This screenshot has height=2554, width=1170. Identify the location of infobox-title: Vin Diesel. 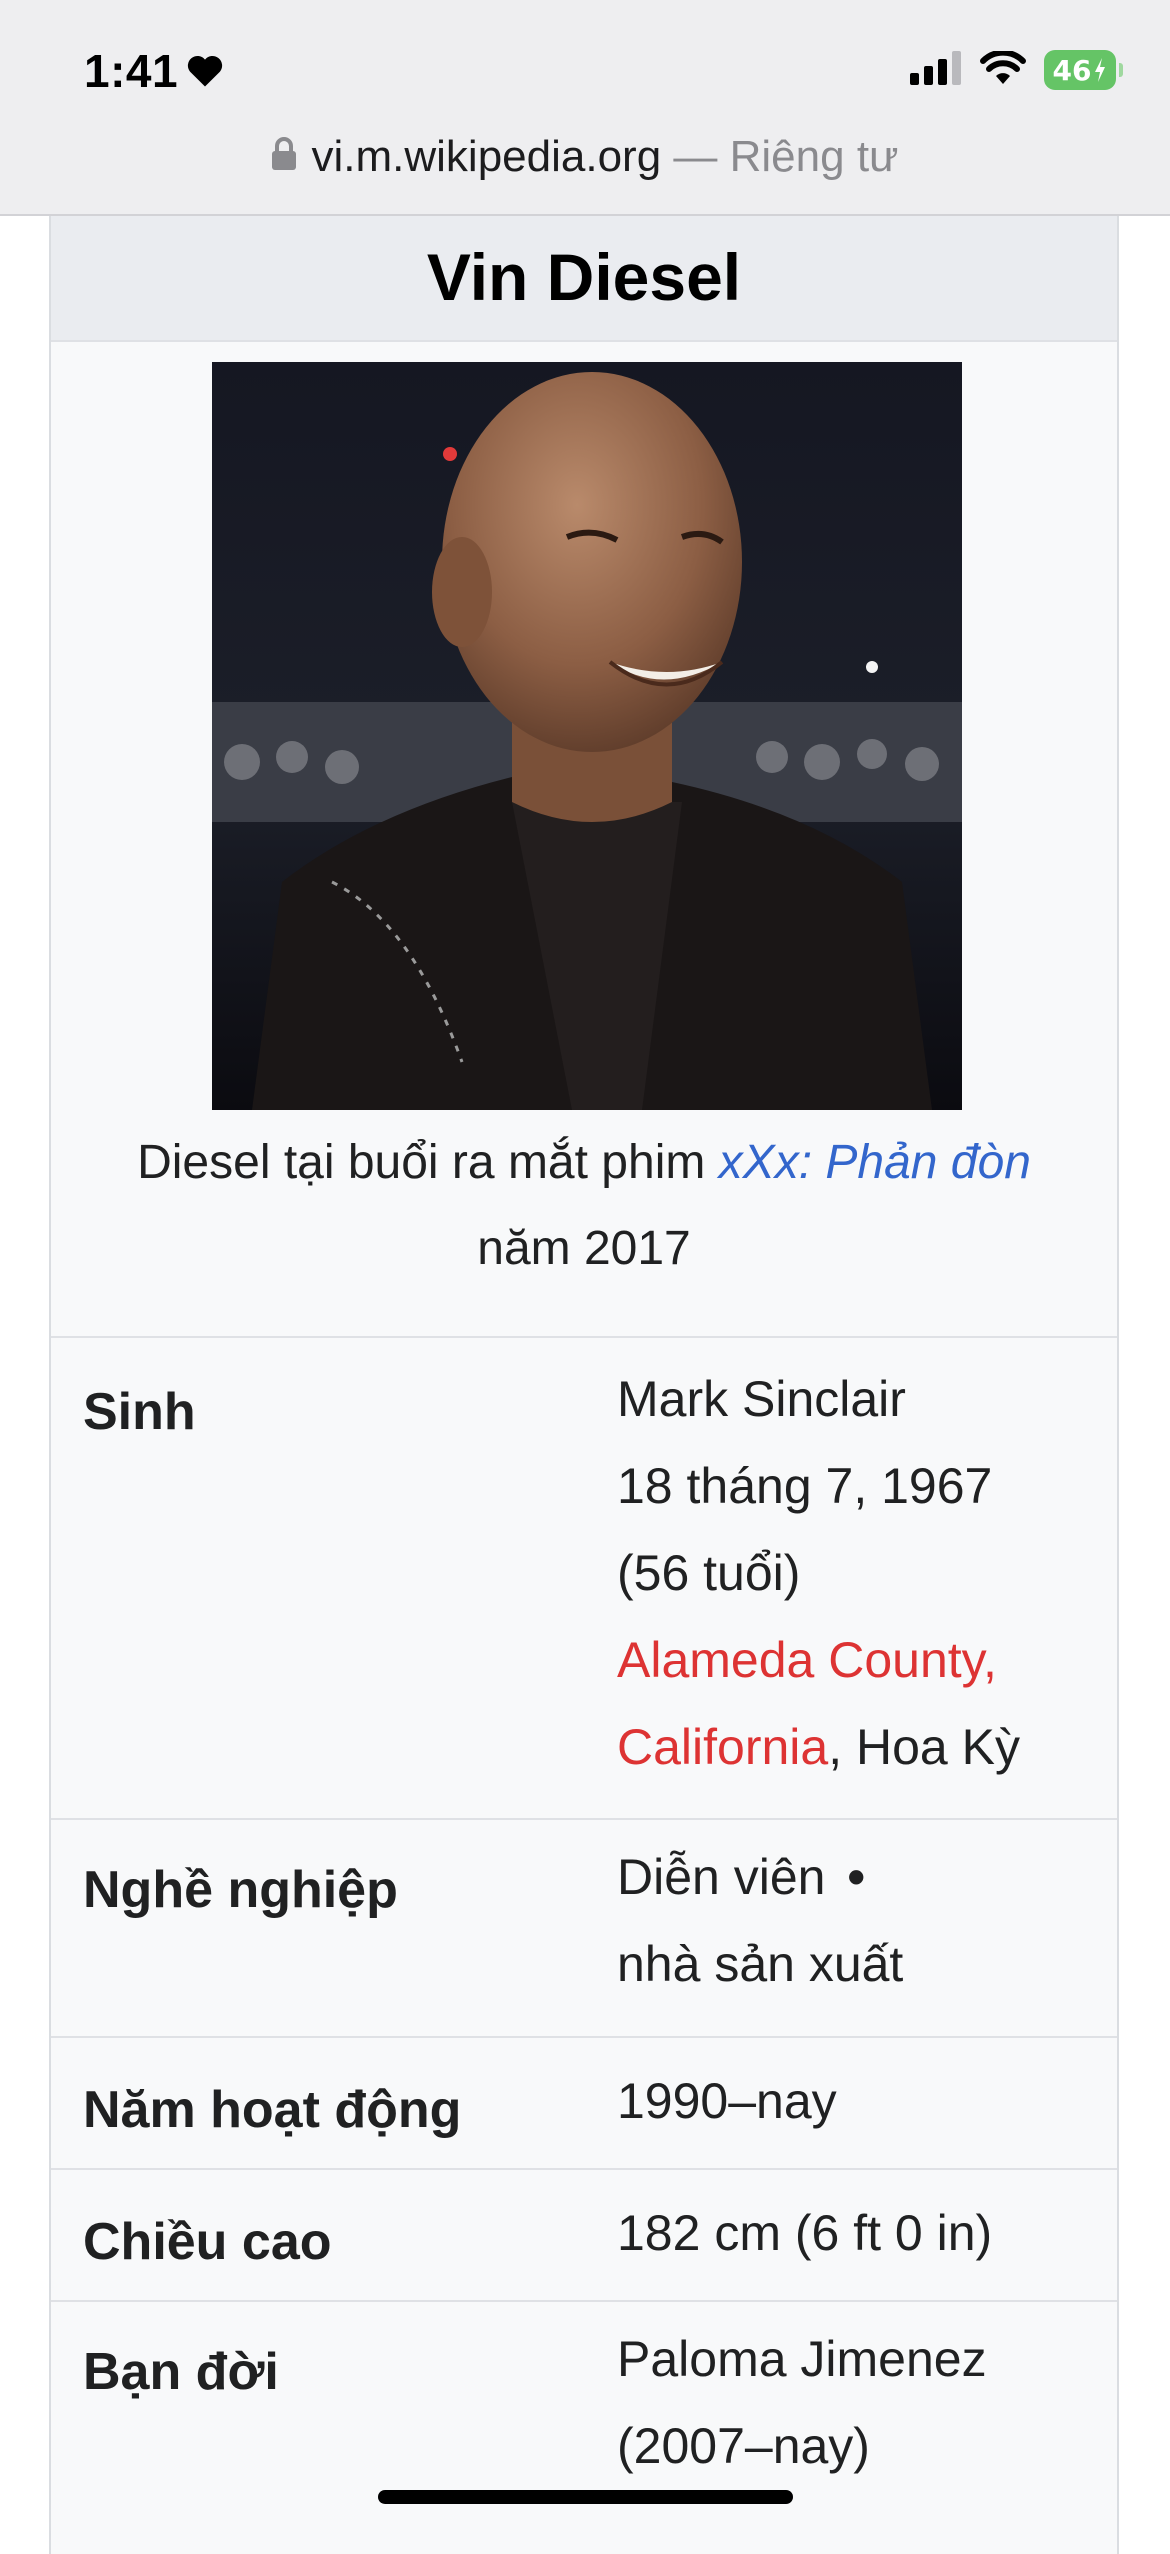
(584, 278).